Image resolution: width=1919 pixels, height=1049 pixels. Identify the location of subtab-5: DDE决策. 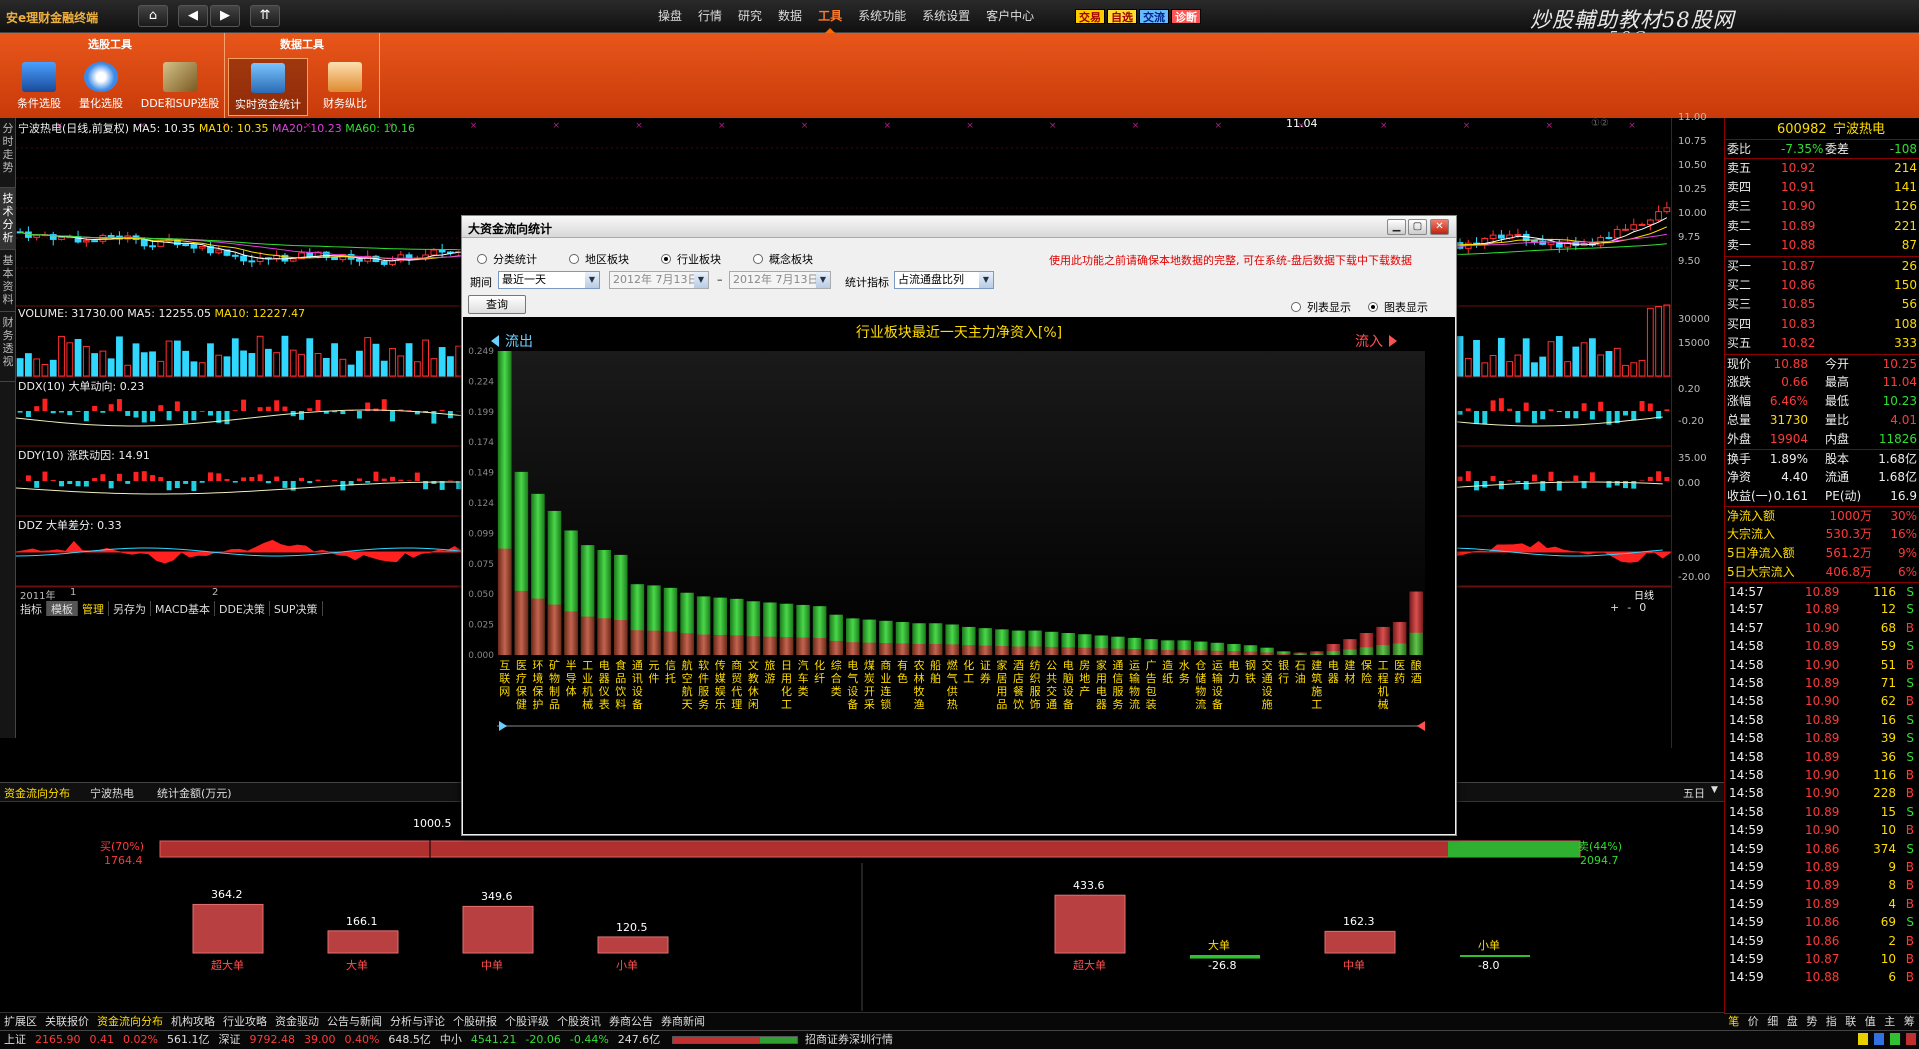
(242, 608).